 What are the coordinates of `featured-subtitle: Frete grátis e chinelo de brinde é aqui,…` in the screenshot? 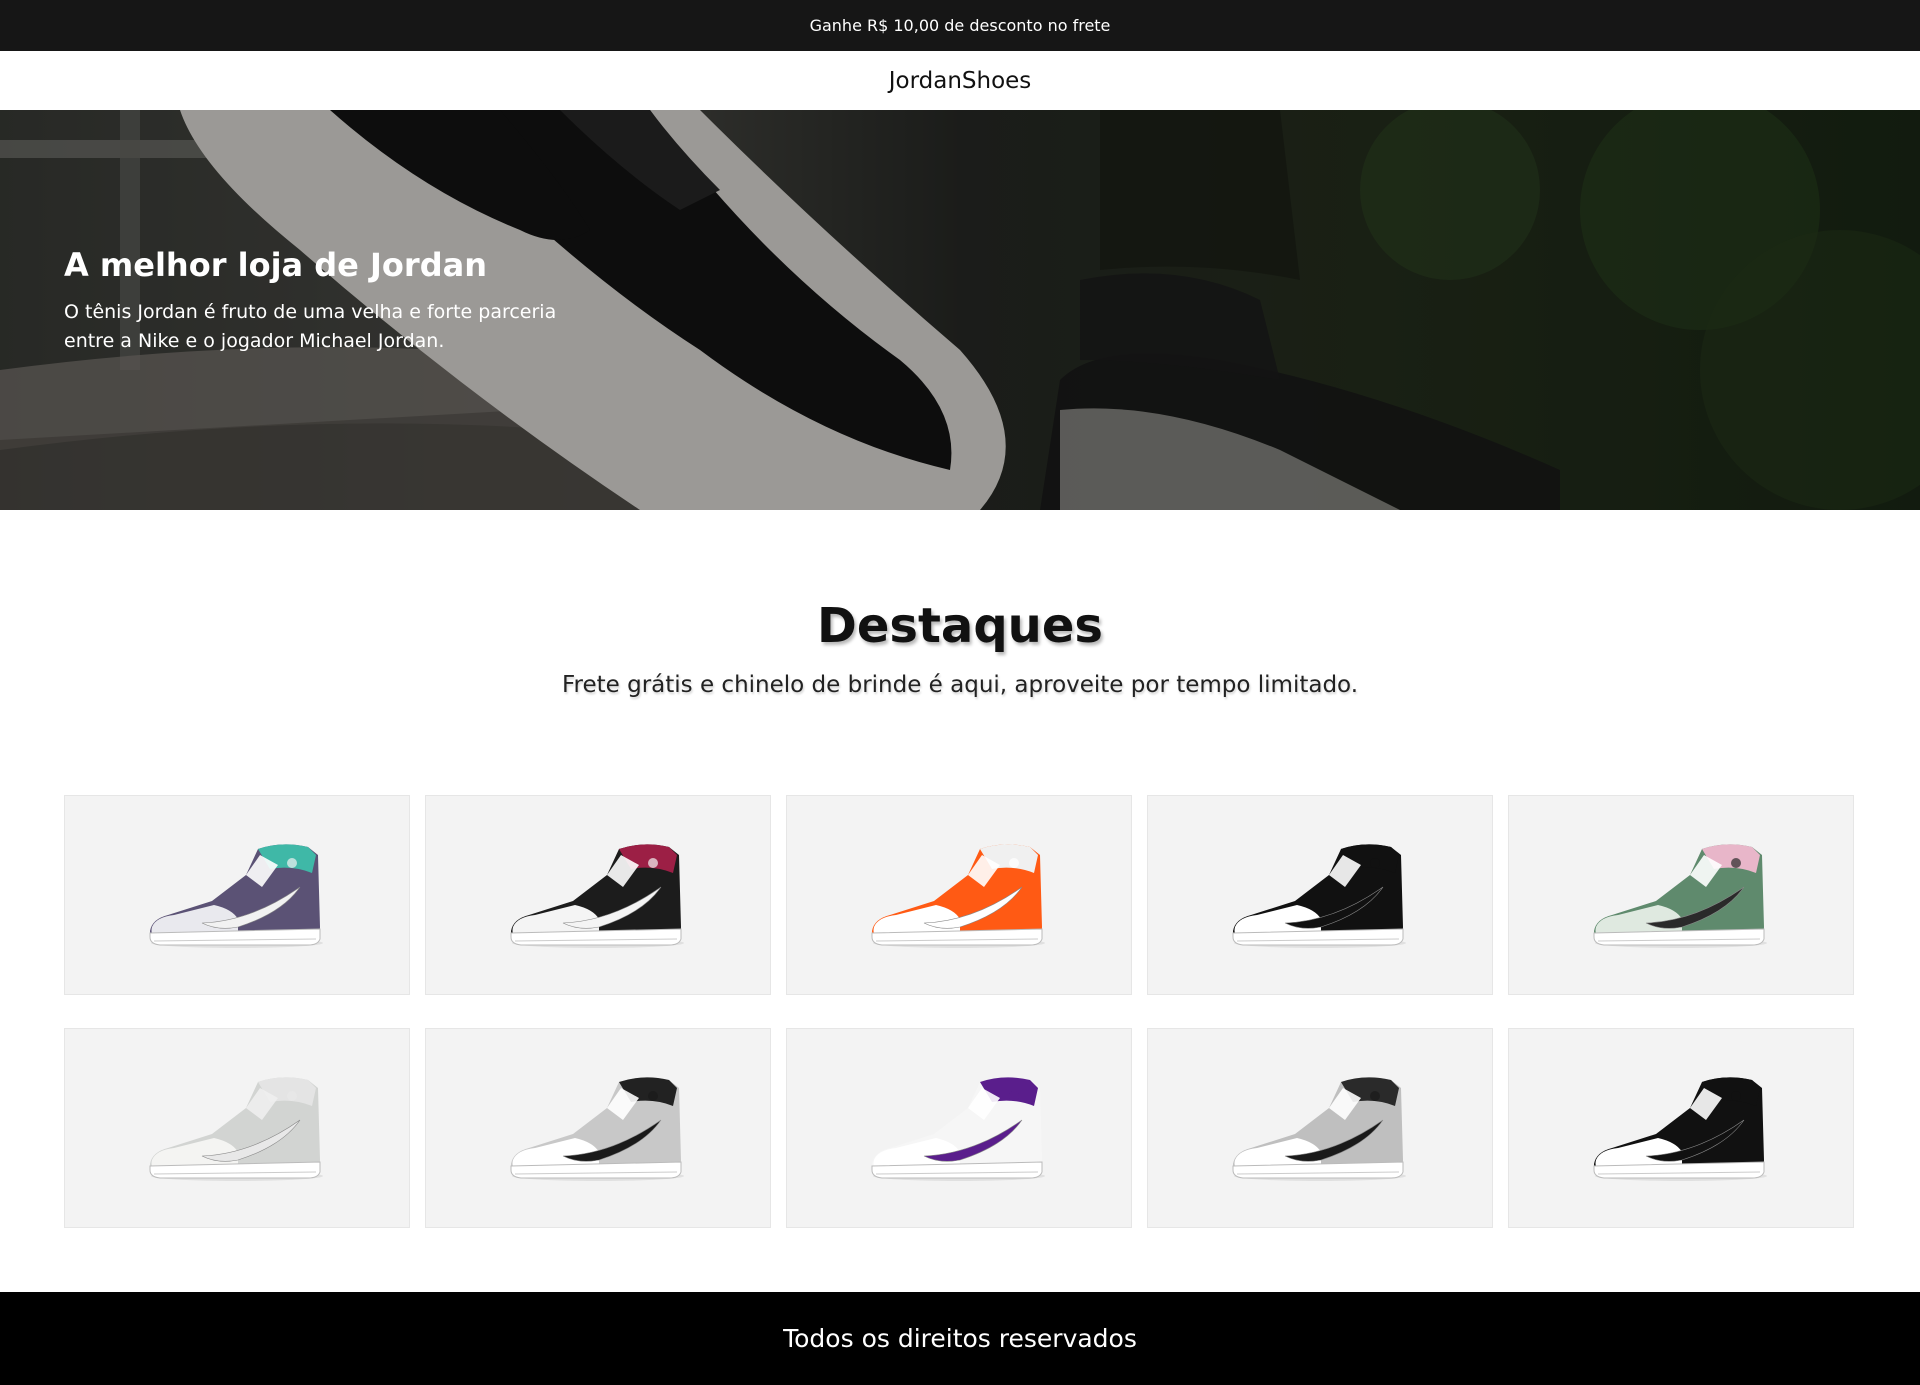 It's located at (960, 685).